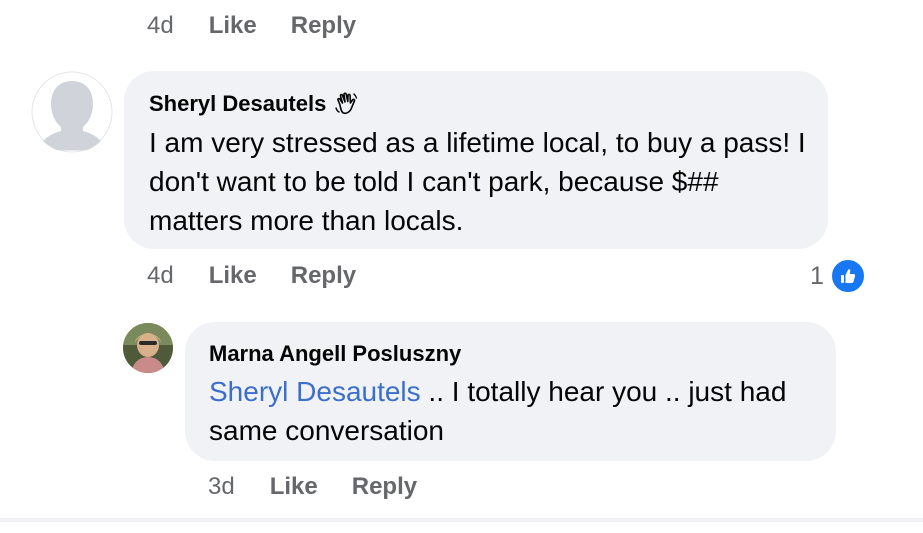 The width and height of the screenshot is (923, 533). Describe the element at coordinates (221, 487) in the screenshot. I see `reply-timestamp: 3d` at that location.